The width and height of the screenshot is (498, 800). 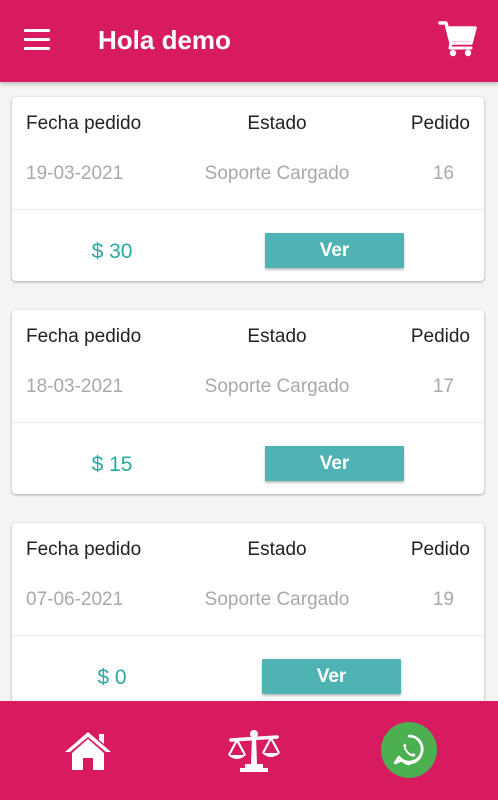 I want to click on page-title: Hola demo, so click(x=164, y=40).